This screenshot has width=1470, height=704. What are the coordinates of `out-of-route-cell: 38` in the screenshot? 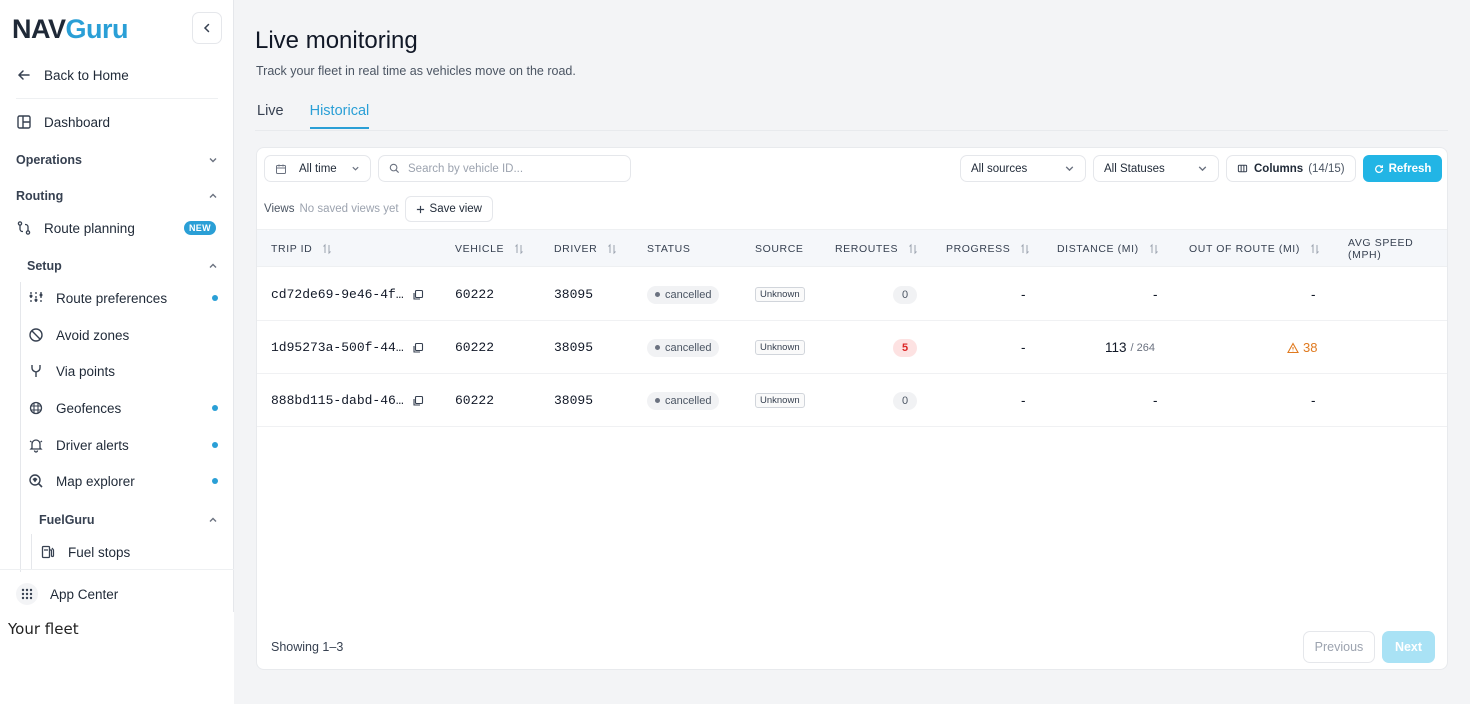 It's located at (1302, 347).